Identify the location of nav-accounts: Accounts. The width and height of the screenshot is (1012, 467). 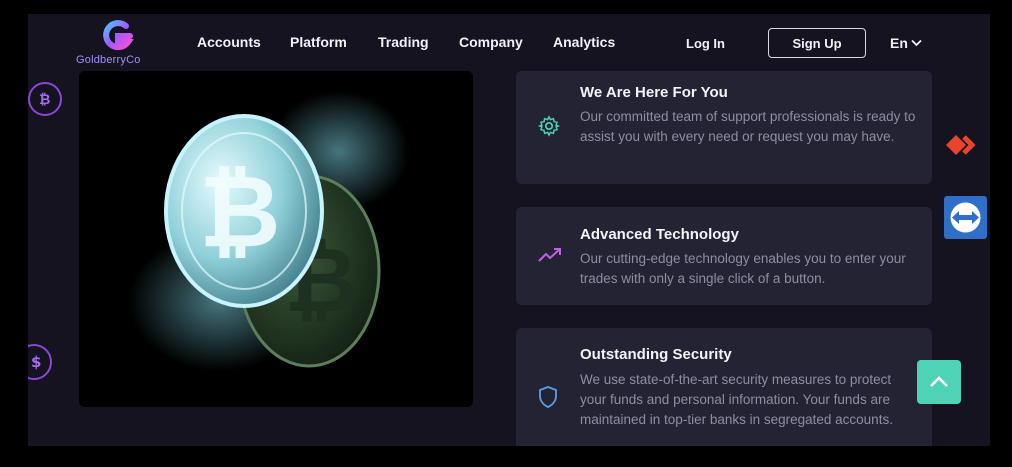
(229, 42).